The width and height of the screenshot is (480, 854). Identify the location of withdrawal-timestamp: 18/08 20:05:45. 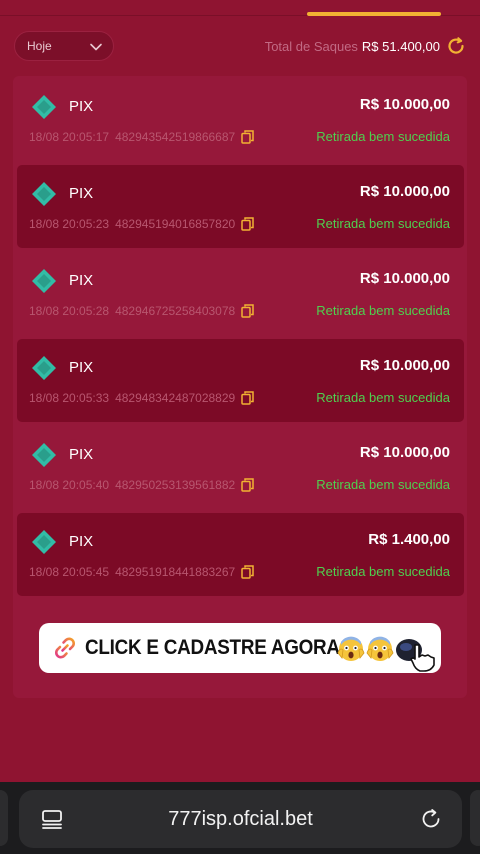
(69, 572).